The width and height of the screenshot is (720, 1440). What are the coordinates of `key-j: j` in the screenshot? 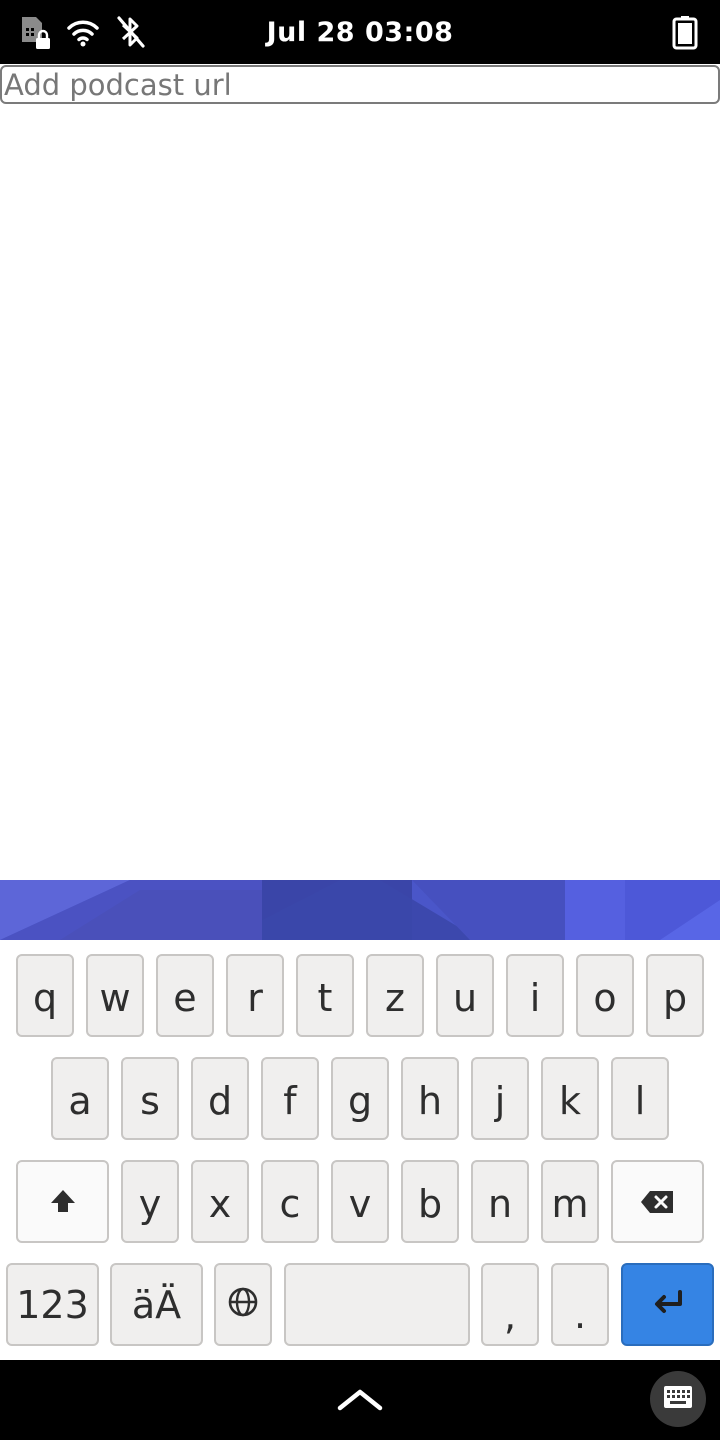 It's located at (500, 1098).